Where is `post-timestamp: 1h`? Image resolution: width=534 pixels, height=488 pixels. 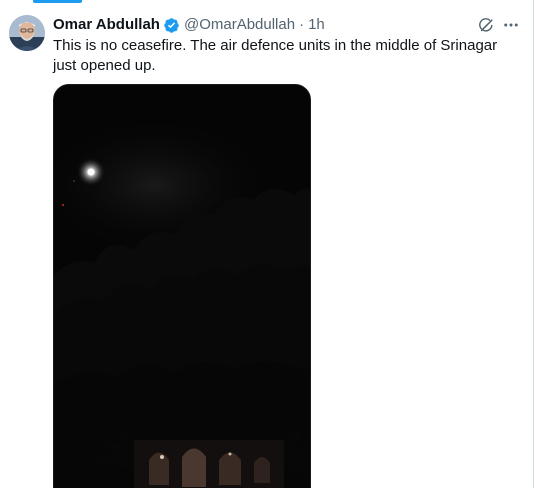
post-timestamp: 1h is located at coordinates (316, 25).